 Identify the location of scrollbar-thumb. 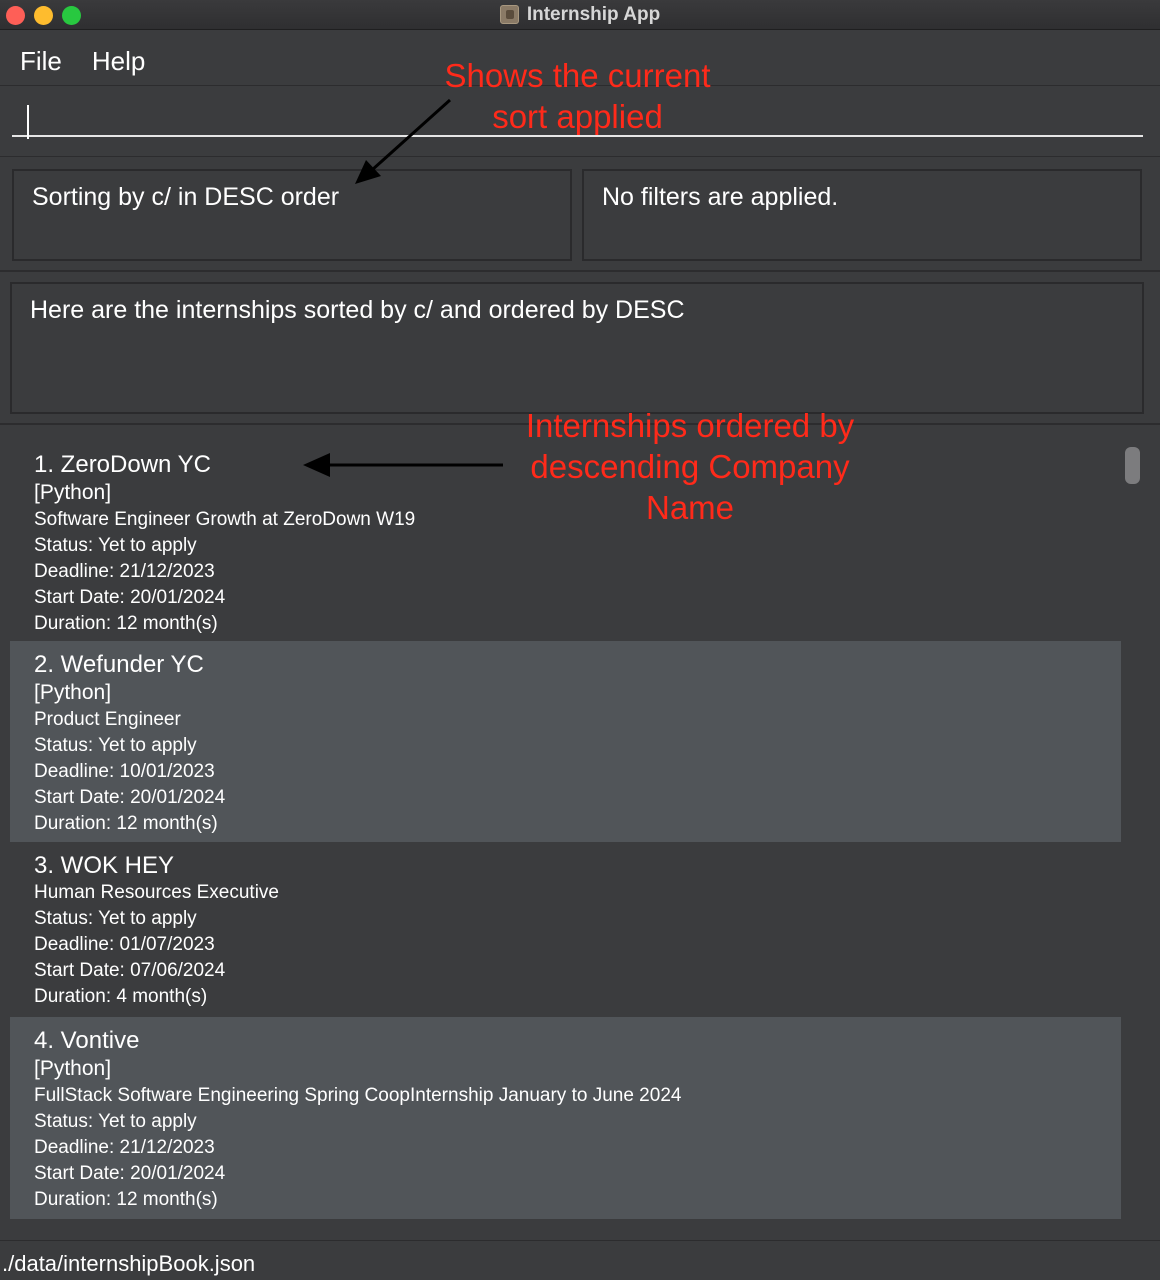
(1132, 465).